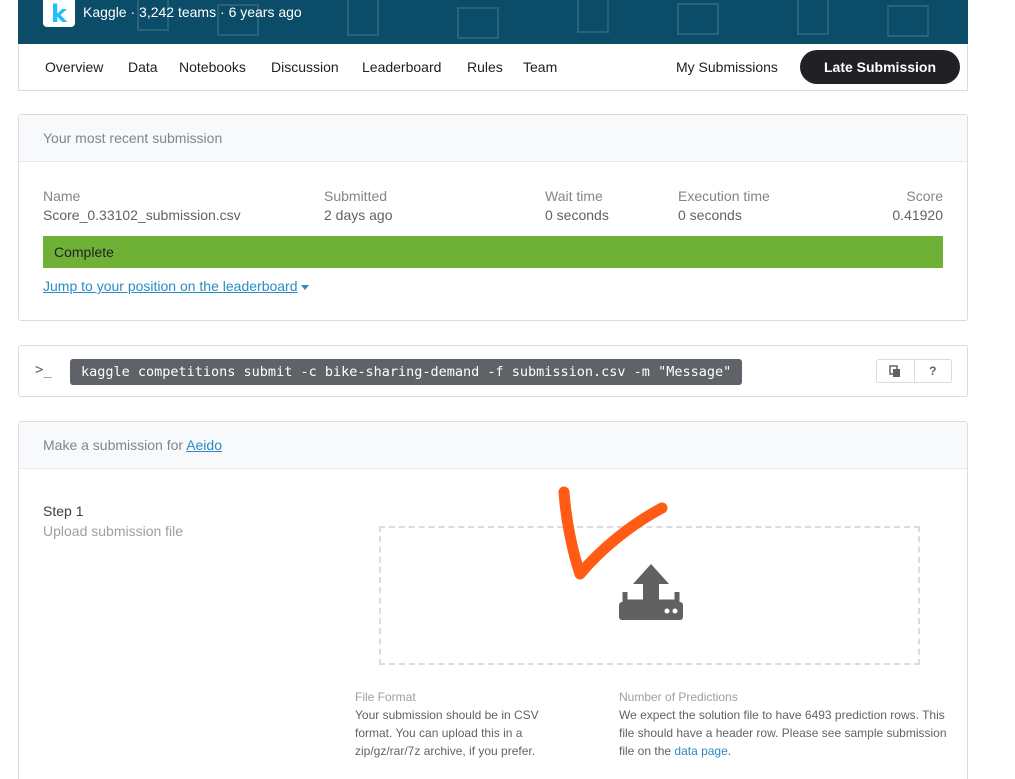  What do you see at coordinates (917, 215) in the screenshot?
I see `score-value: 0.41920` at bounding box center [917, 215].